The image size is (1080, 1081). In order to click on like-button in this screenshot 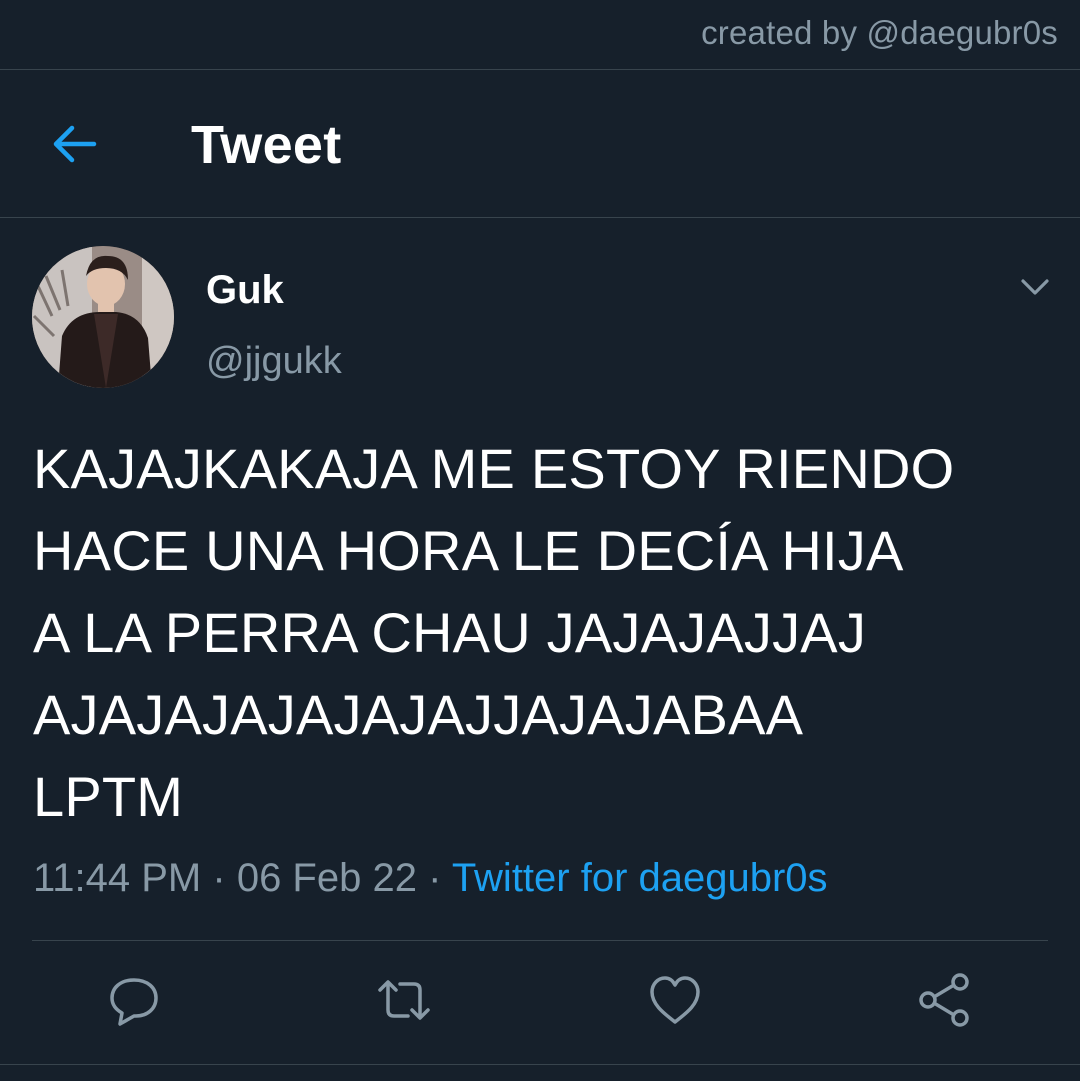, I will do `click(675, 1000)`.